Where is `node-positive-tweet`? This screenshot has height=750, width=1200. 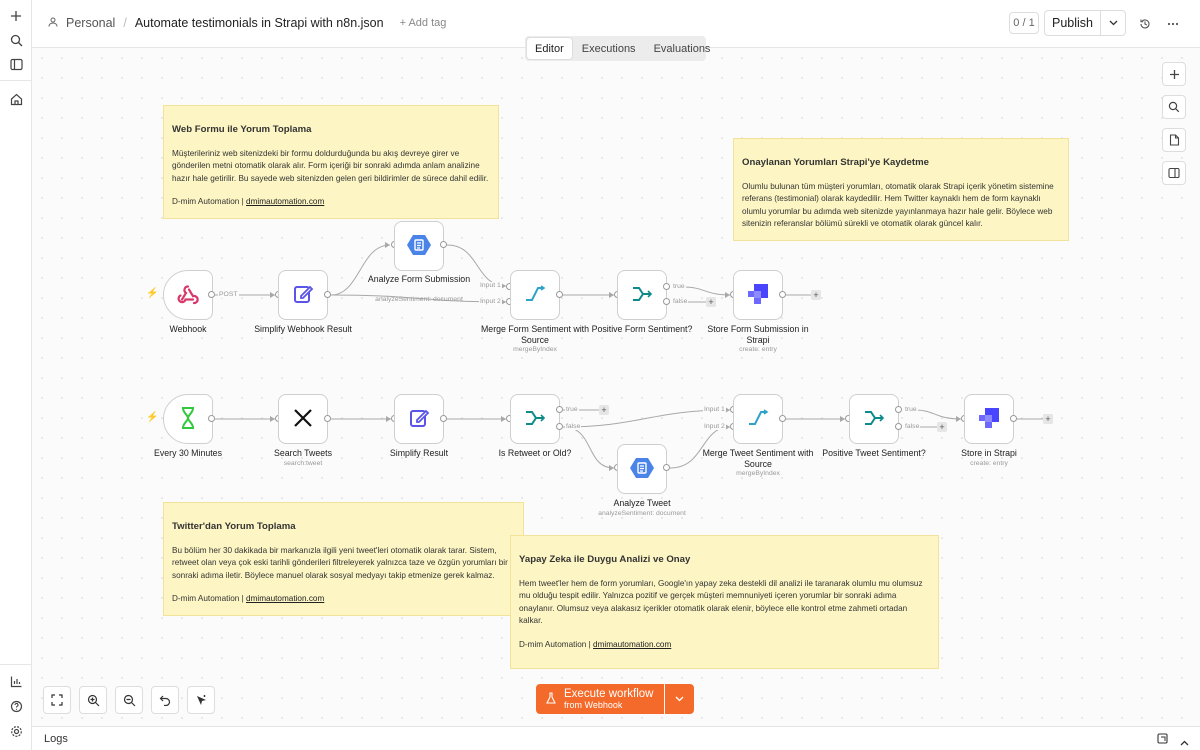
node-positive-tweet is located at coordinates (874, 419).